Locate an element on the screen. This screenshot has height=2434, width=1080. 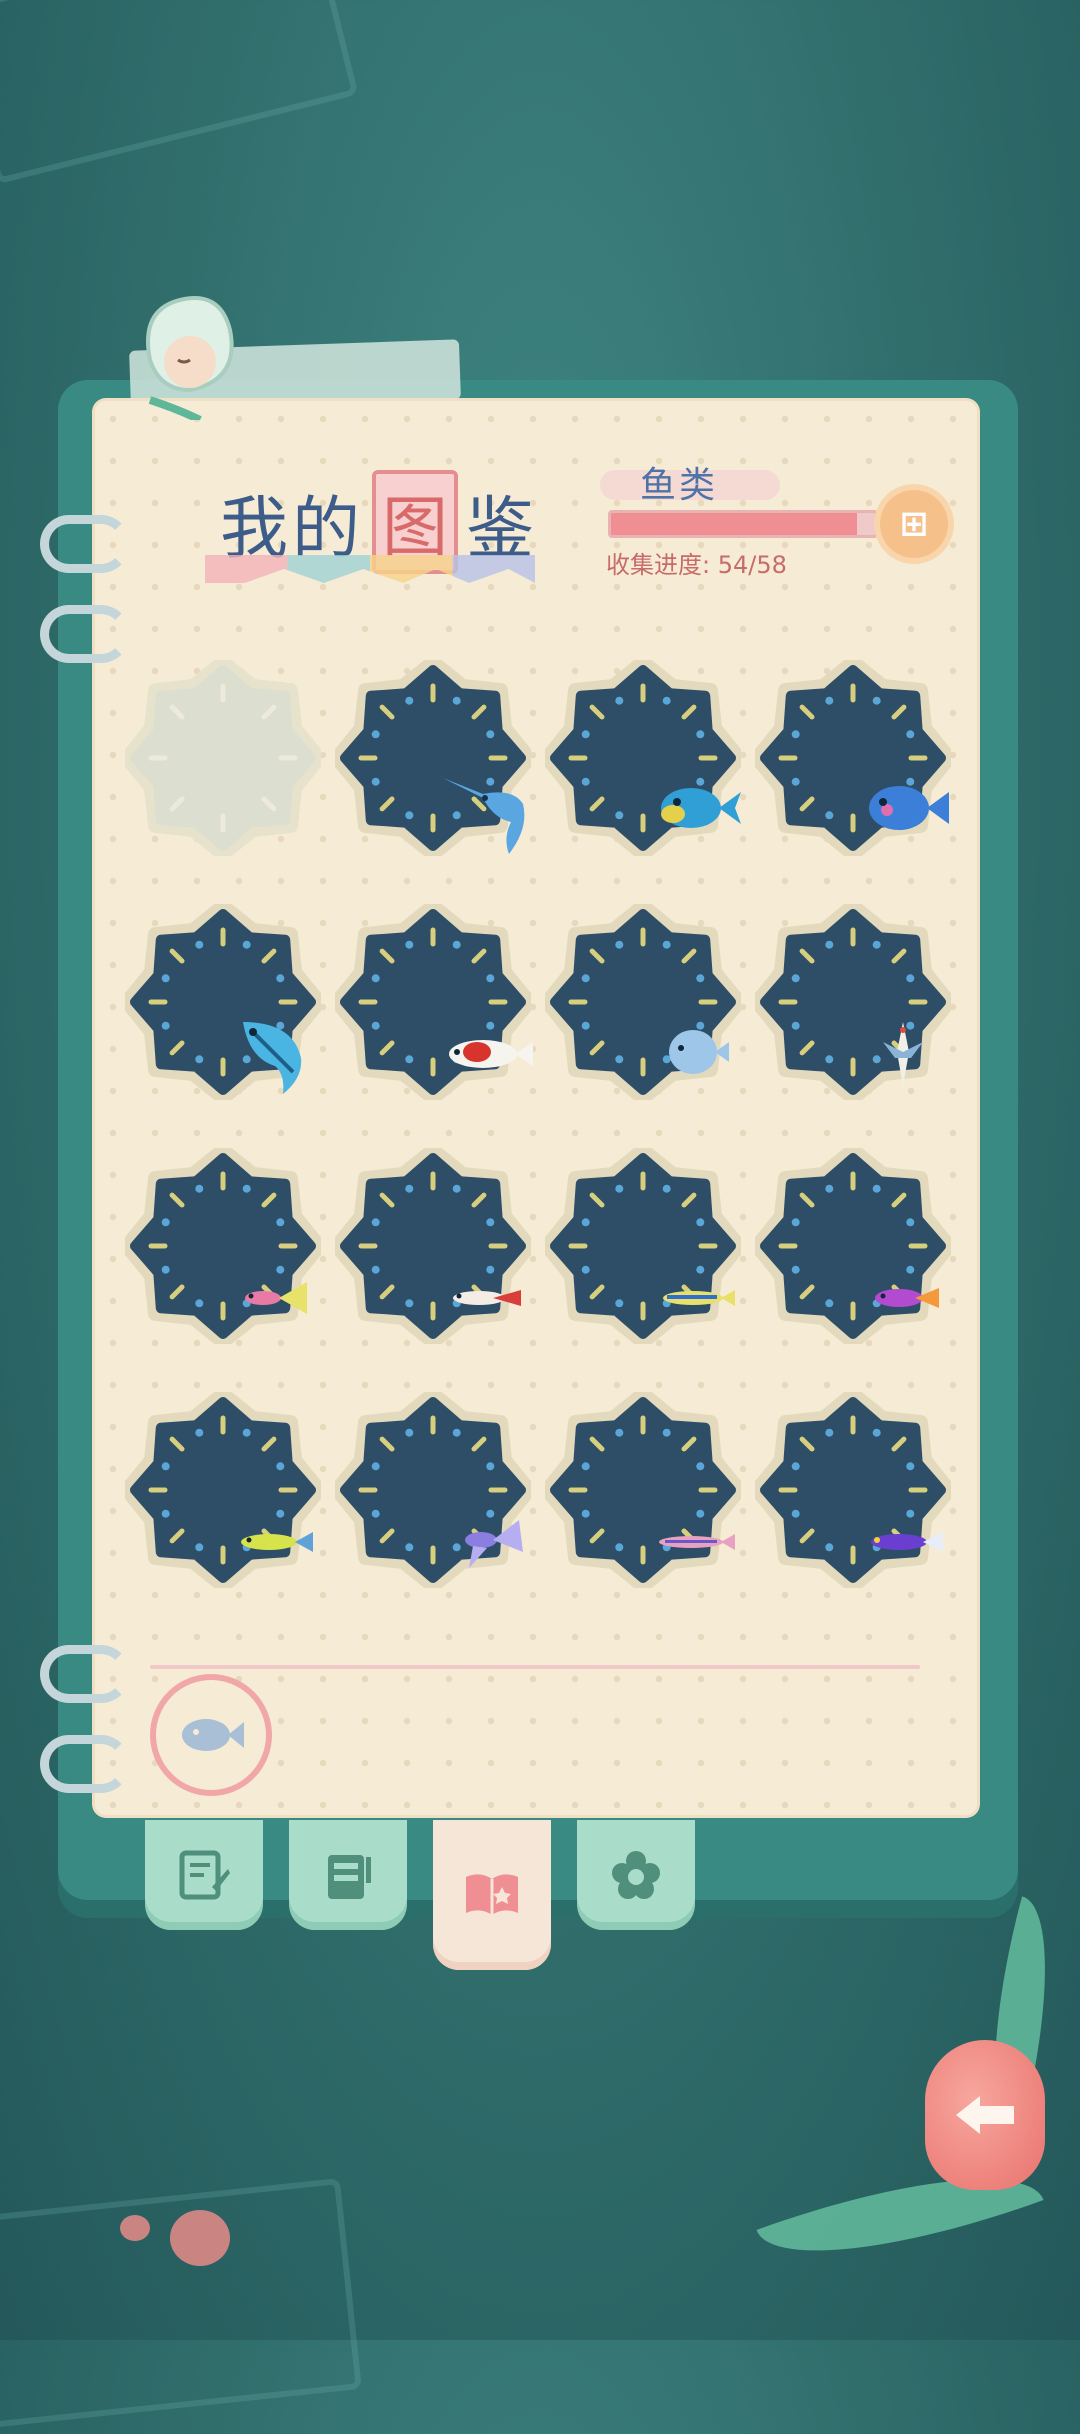
back-button is located at coordinates (985, 2115).